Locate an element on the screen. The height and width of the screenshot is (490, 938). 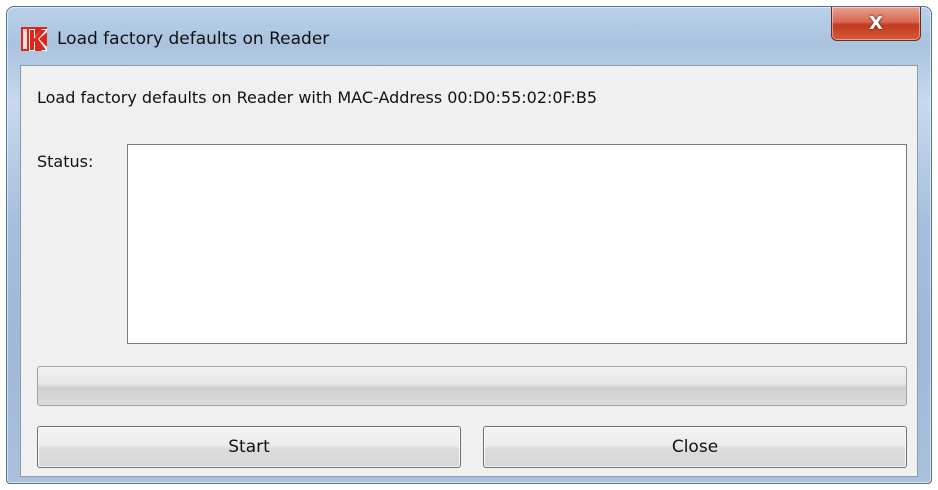
title-bar: Load factory defaults on Reader X is located at coordinates (469, 34).